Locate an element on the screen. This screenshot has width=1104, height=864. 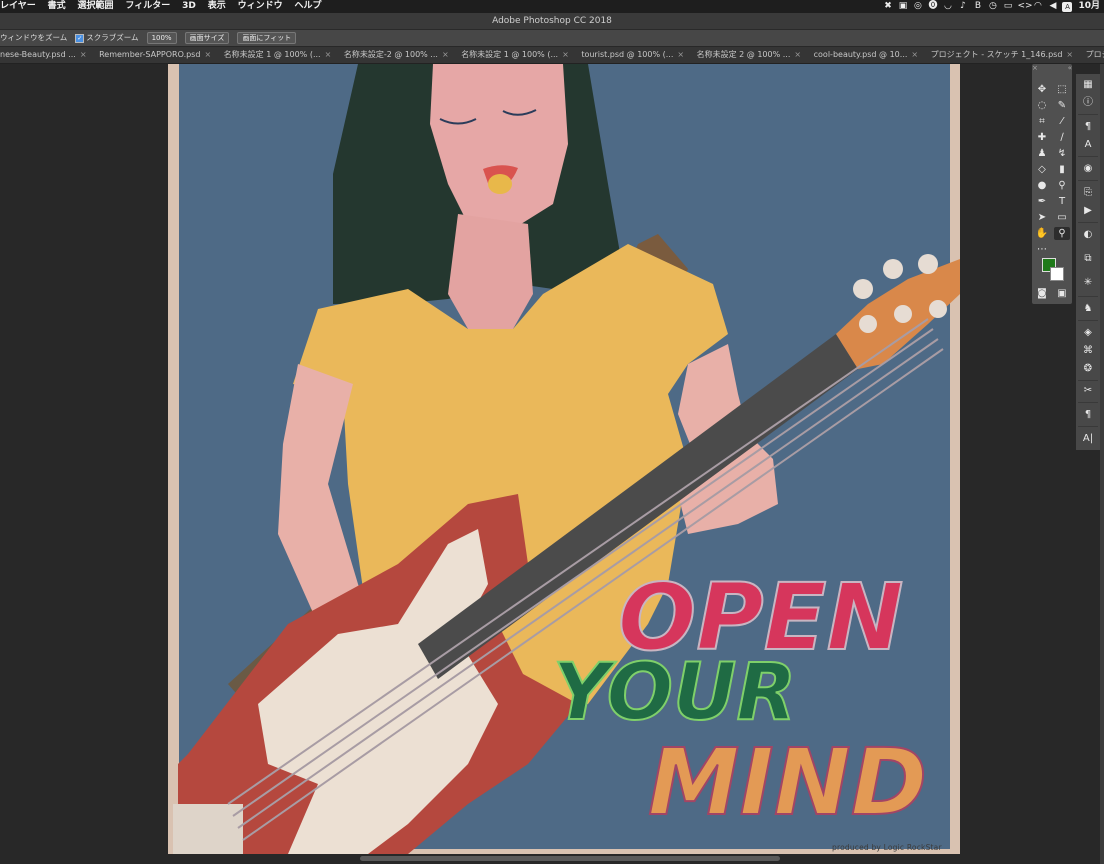
doc-tab: Remember-SAPPORO.psd × is located at coordinates (160, 55).